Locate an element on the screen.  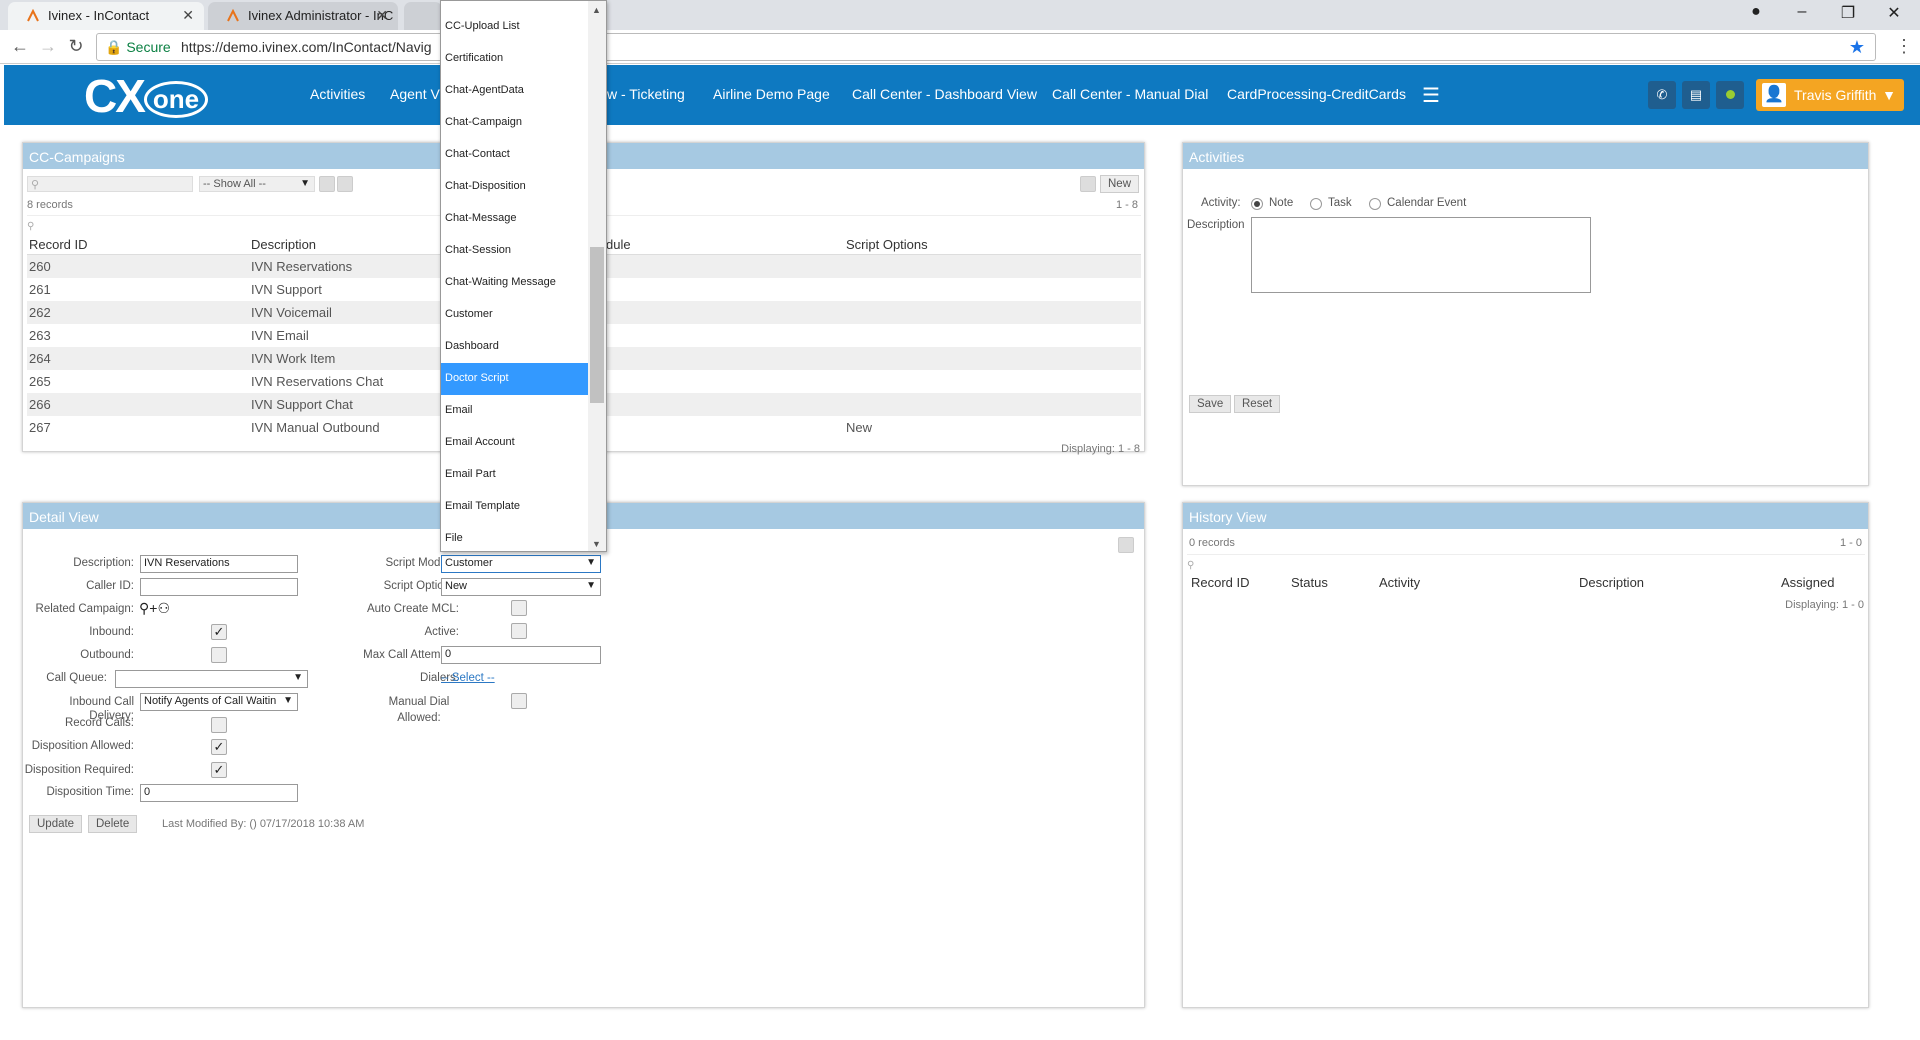
dropdown-option: Chat-Waiting Message is located at coordinates (514, 283).